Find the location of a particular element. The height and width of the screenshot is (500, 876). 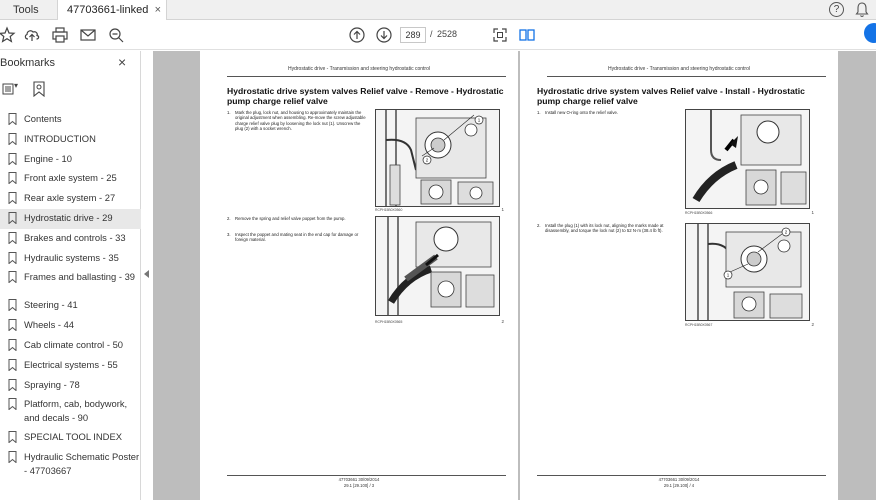

bookmark-item: SPECIAL TOOL INDEX is located at coordinates (70, 438).